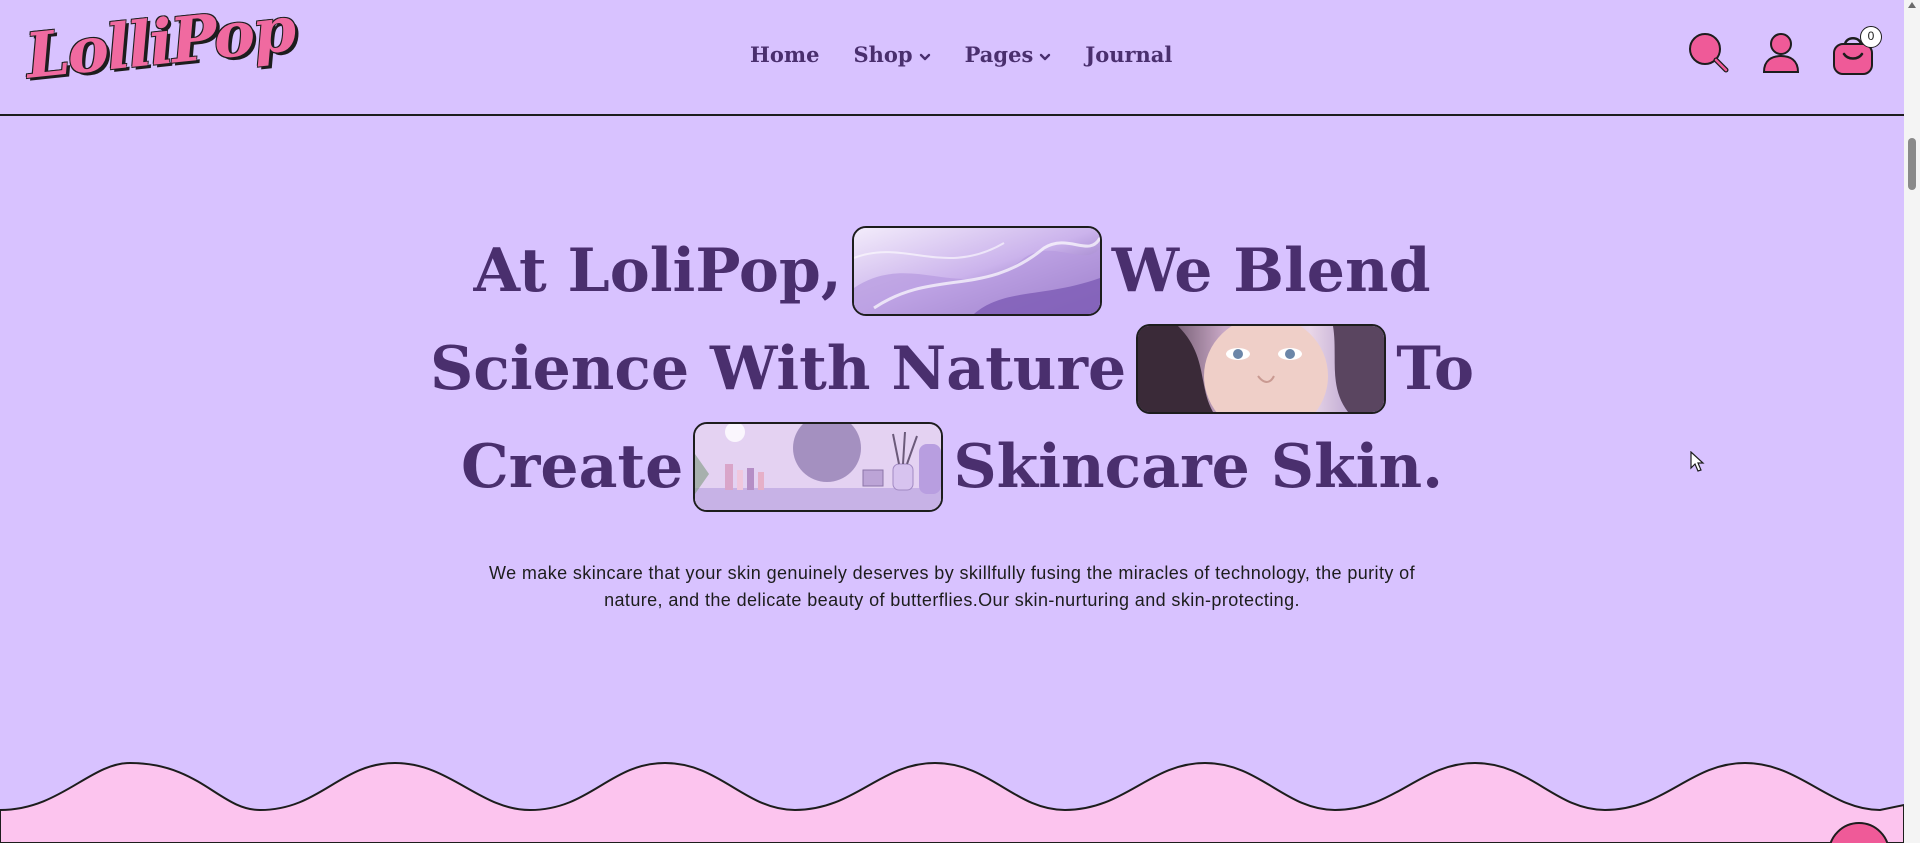  I want to click on header-actions: 0, so click(1771, 51).